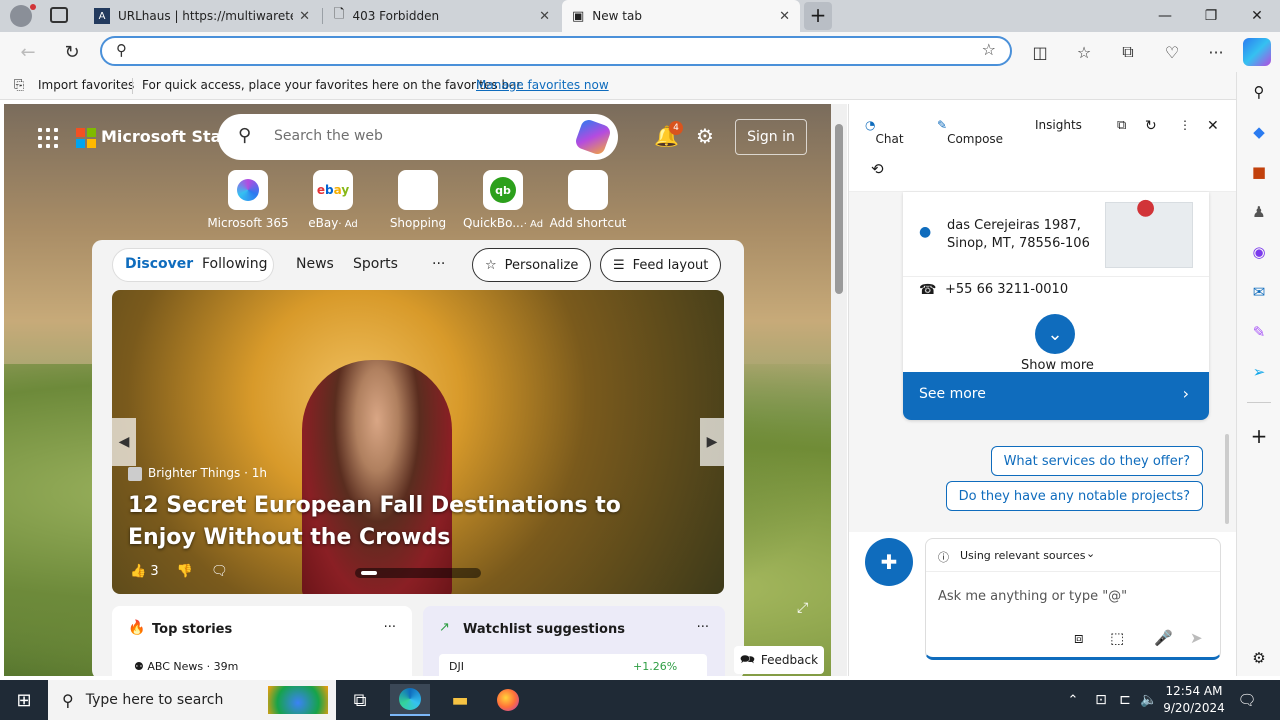 Image resolution: width=1280 pixels, height=720 pixels. I want to click on task-view-icon: ⧉, so click(360, 700).